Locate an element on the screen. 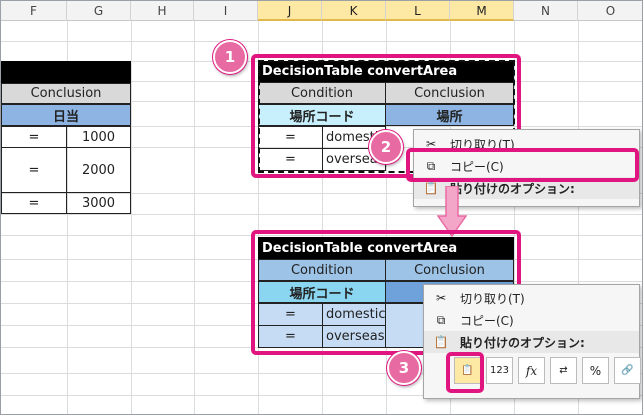 Image resolution: width=643 pixels, height=415 pixels. left-table-subheader: 日当 is located at coordinates (66, 115).